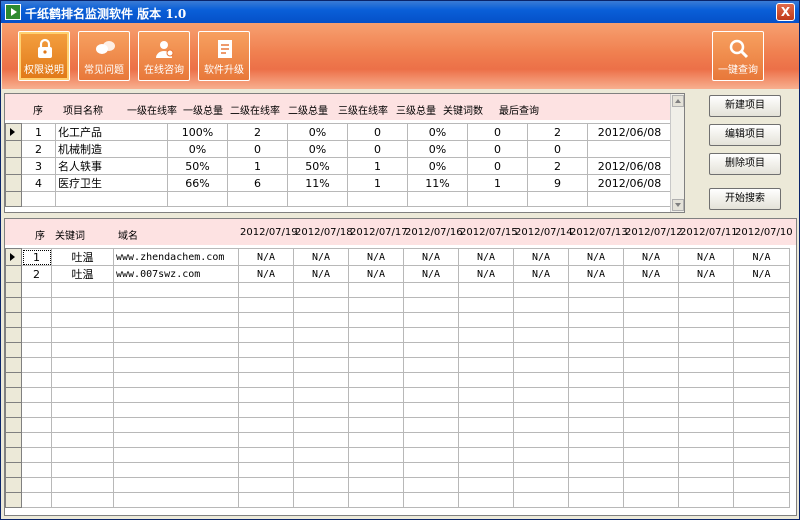 This screenshot has width=800, height=520. Describe the element at coordinates (557, 132) in the screenshot. I see `cell-keyword-count: 2` at that location.